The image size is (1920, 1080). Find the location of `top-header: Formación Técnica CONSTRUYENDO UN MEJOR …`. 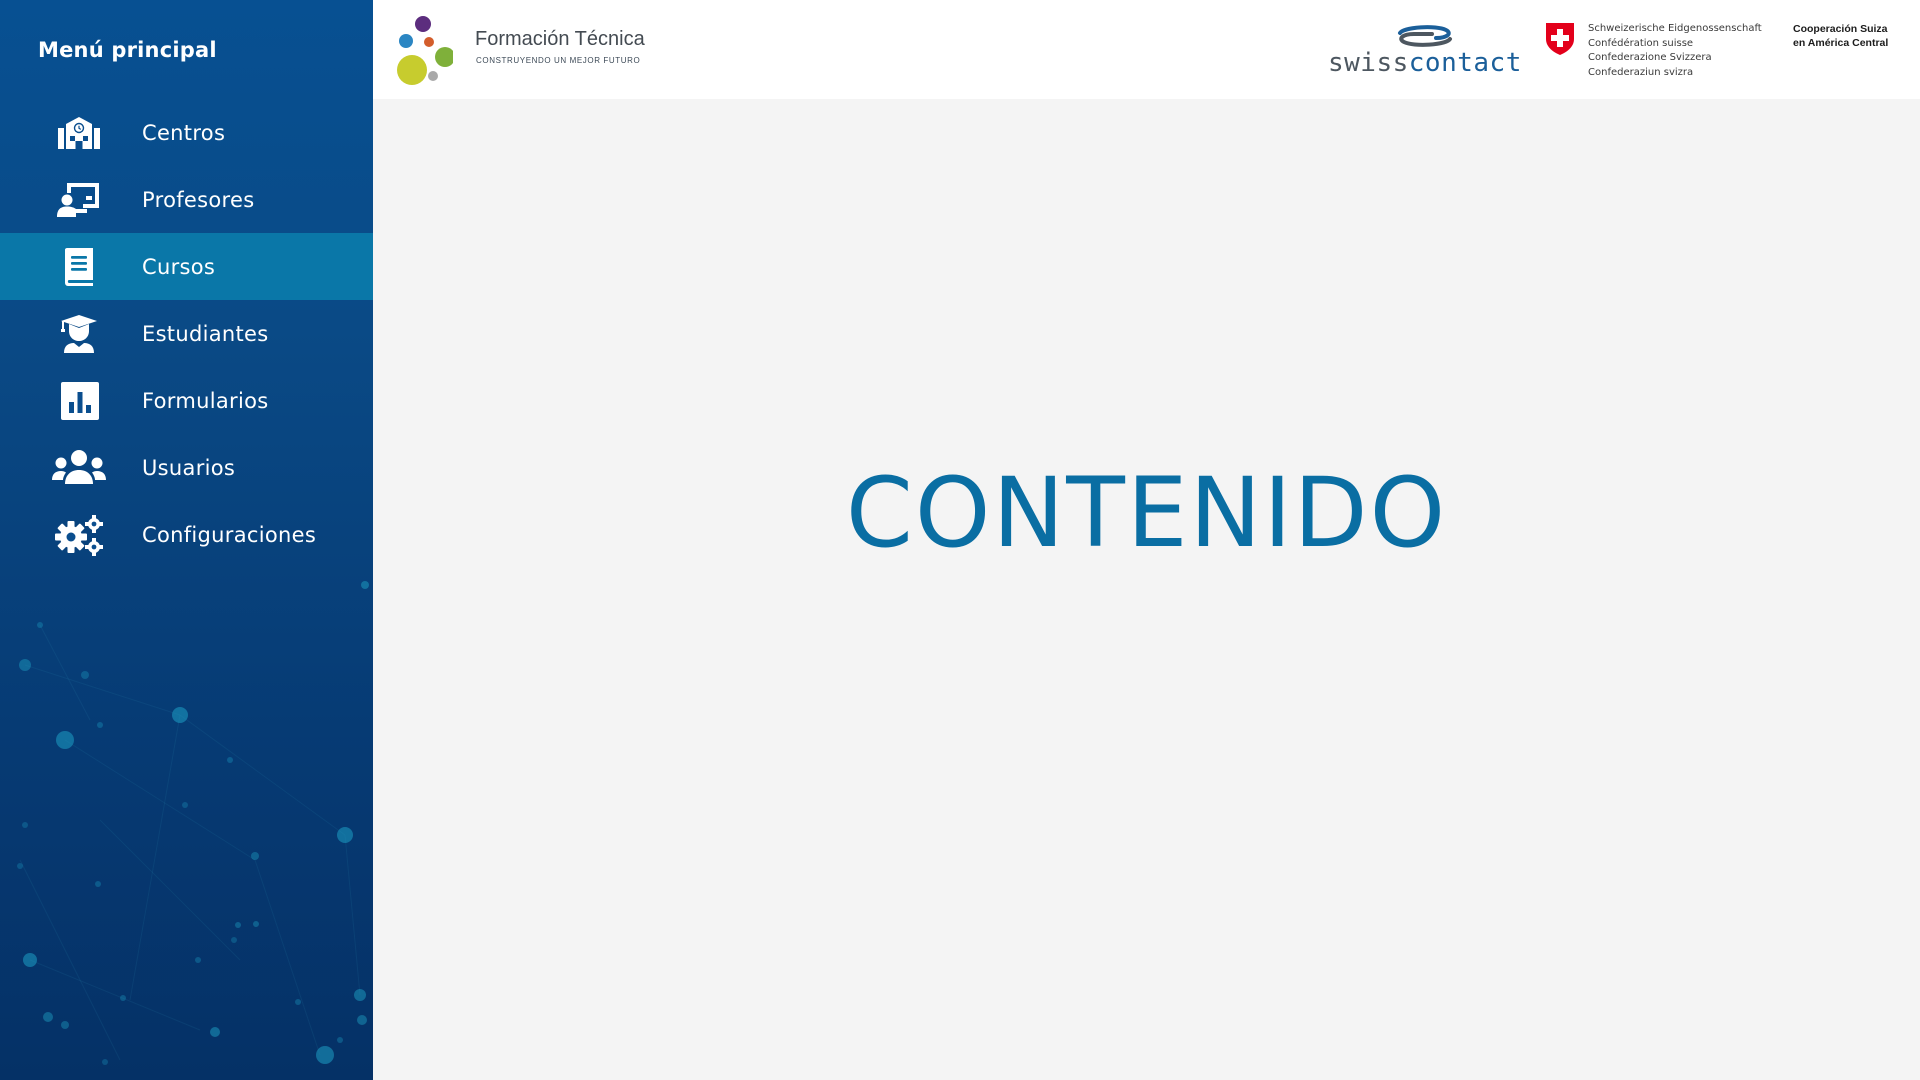

top-header: Formación Técnica CONSTRUYENDO UN MEJOR … is located at coordinates (1146, 49).